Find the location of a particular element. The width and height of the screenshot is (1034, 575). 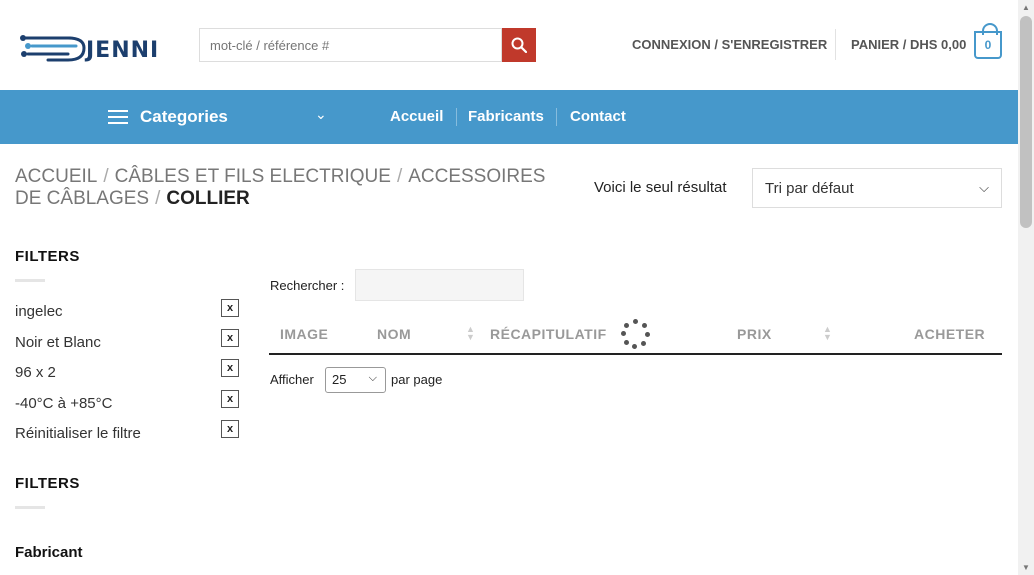

active-filter-label: 96 x 2 is located at coordinates (35, 372).